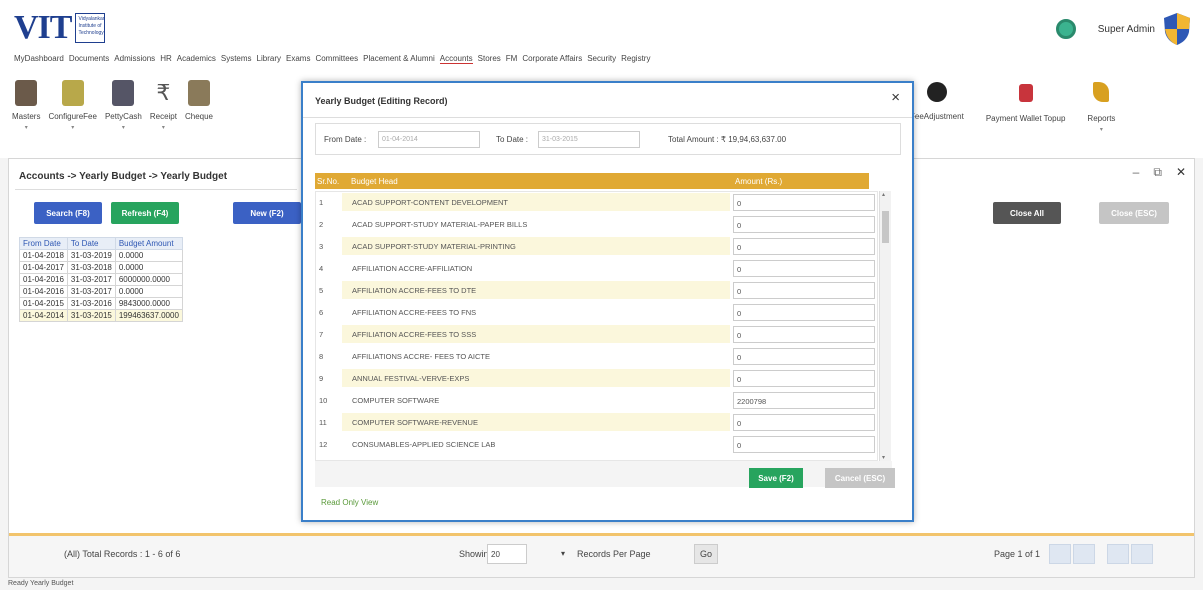  Describe the element at coordinates (589, 139) in the screenshot. I see `to-date-field: 31-03-2015` at that location.